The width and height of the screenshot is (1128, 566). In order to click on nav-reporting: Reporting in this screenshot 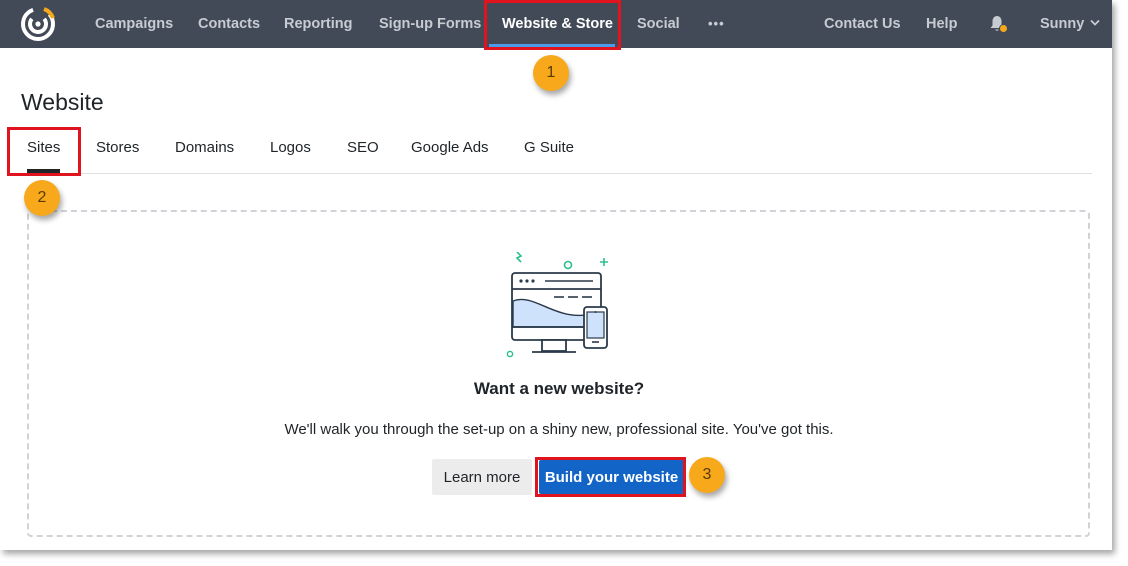, I will do `click(318, 24)`.